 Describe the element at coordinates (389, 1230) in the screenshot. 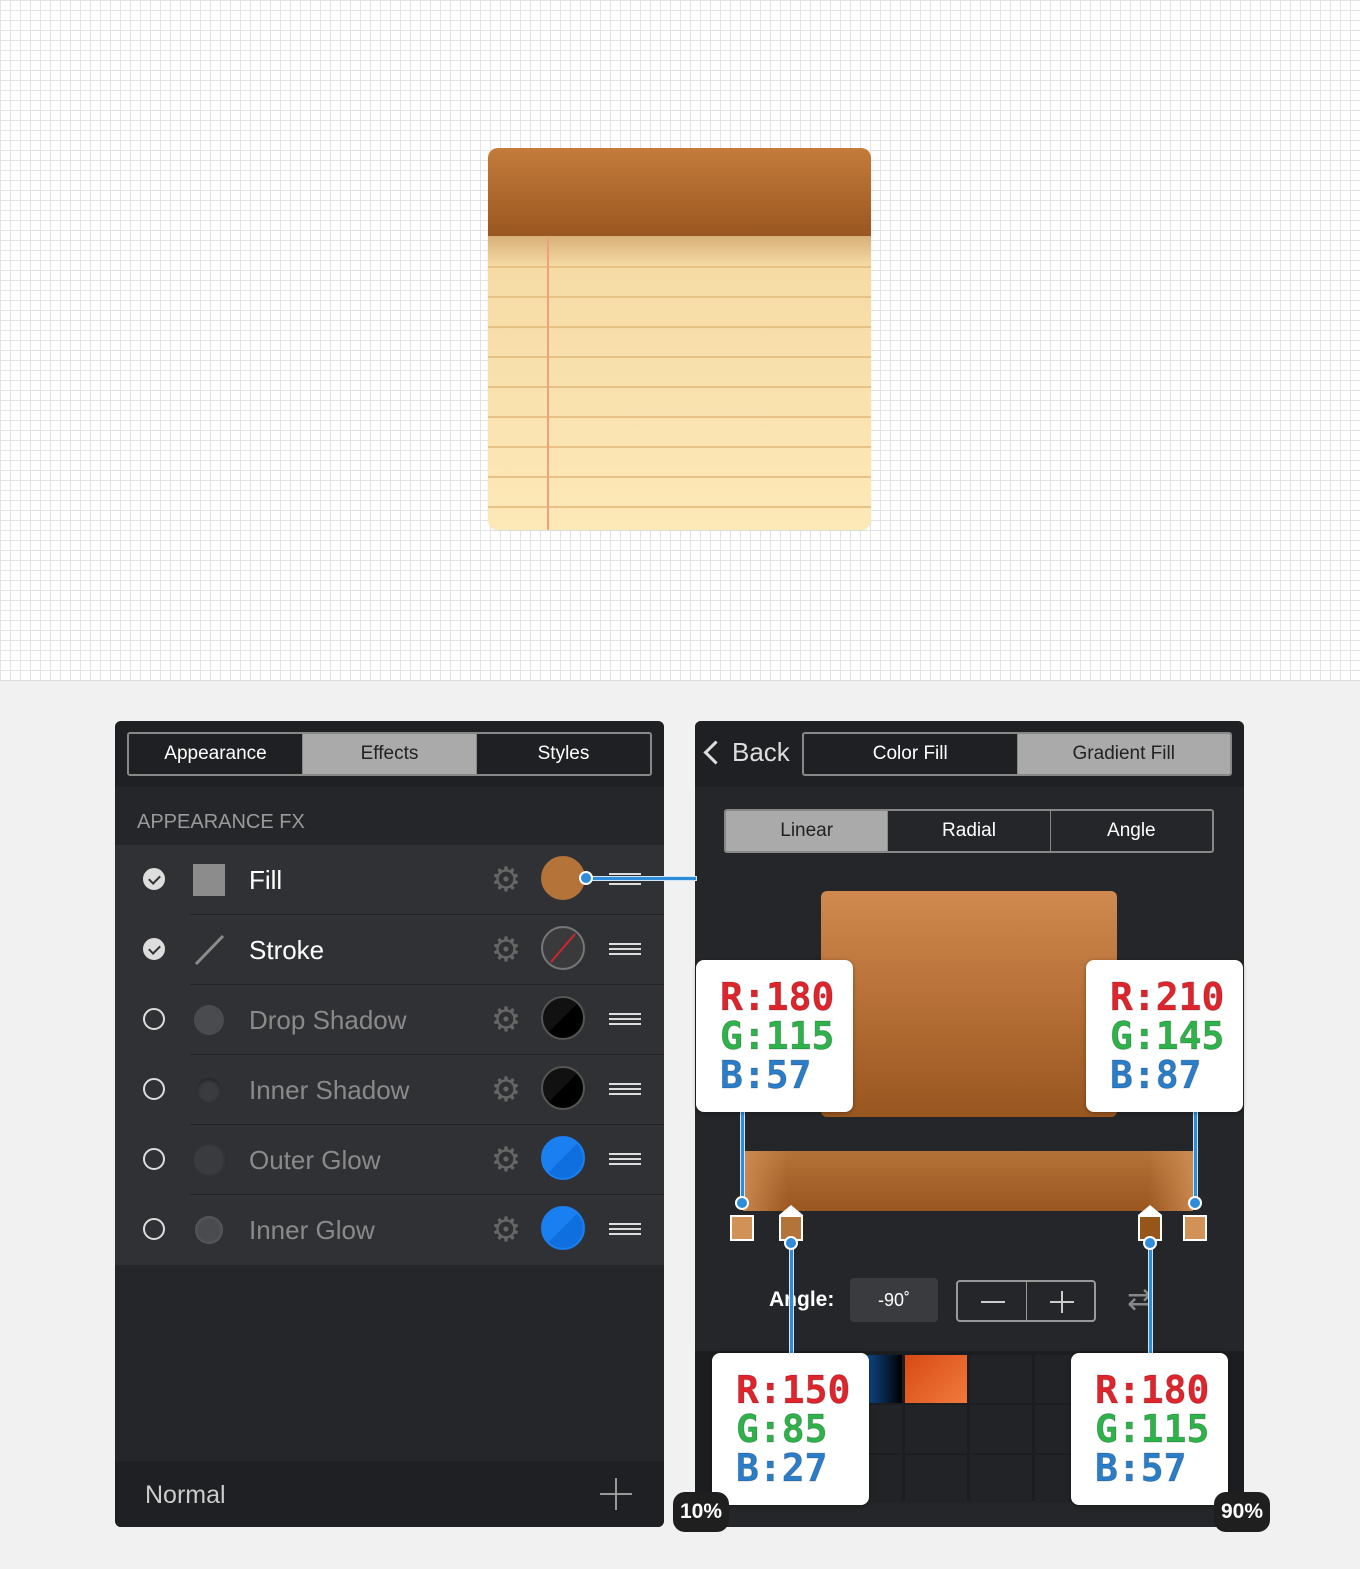

I see `fx-row-inner-glow: Inner Glow ⚙` at that location.